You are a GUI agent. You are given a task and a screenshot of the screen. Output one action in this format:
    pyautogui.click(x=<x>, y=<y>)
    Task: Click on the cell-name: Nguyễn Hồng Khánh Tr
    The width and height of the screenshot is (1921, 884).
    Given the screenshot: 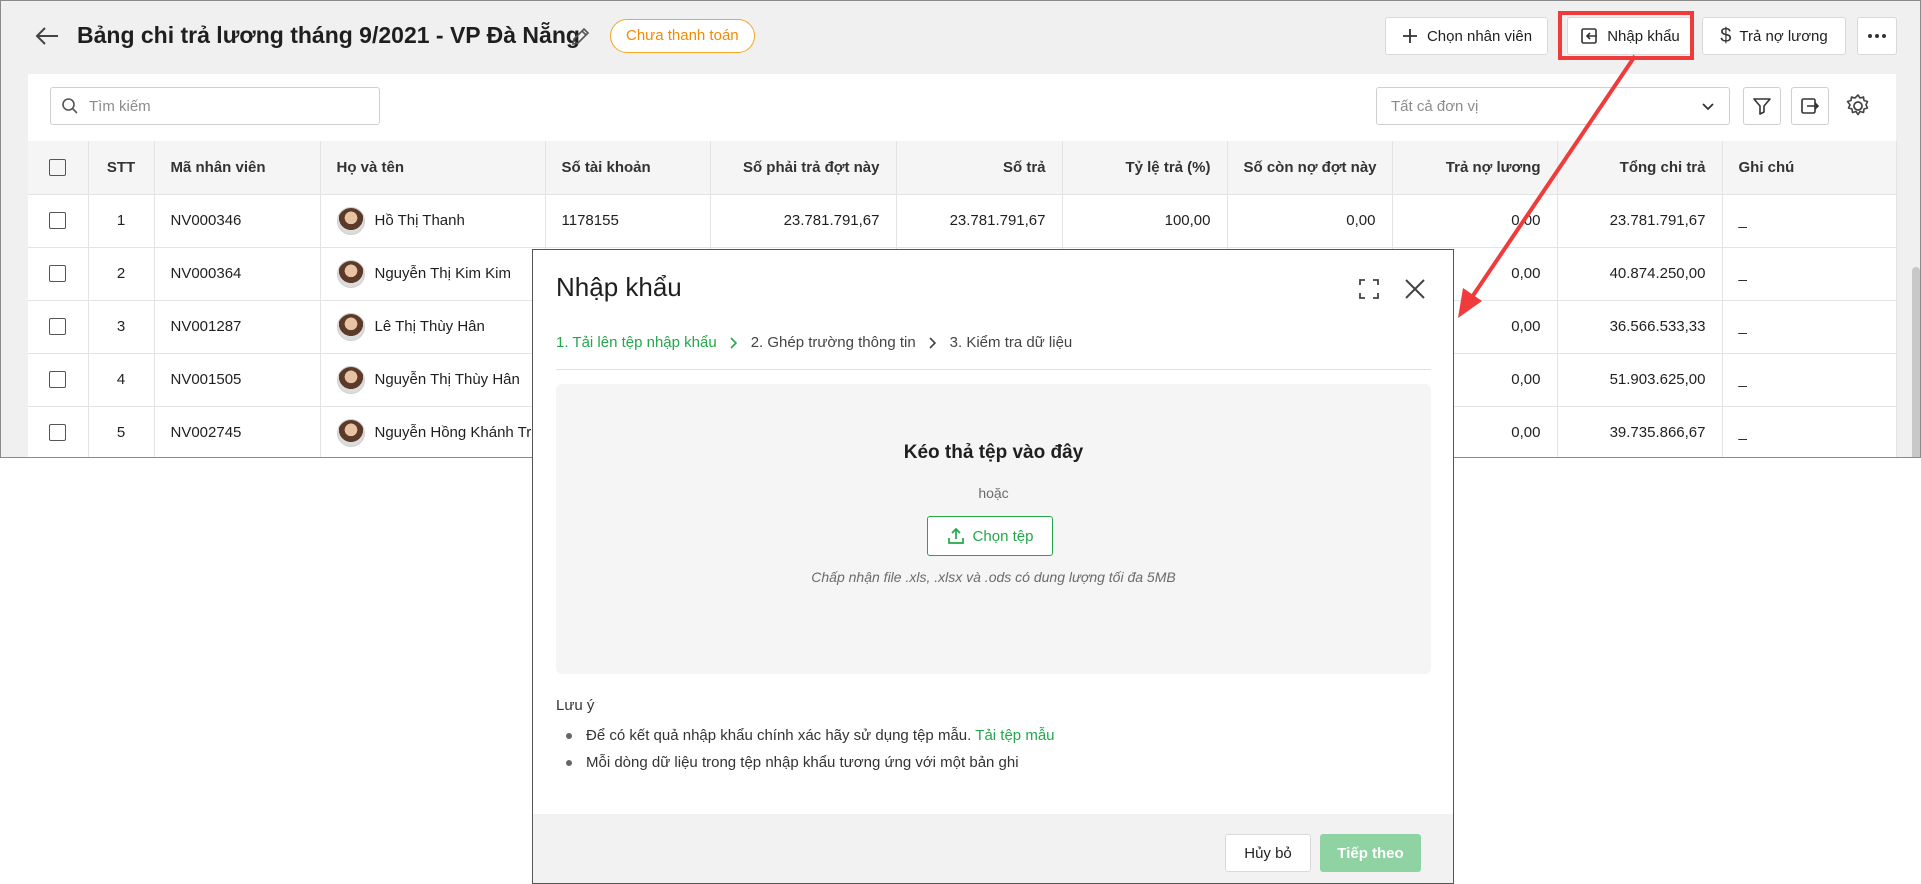 What is the action you would take?
    pyautogui.click(x=433, y=431)
    